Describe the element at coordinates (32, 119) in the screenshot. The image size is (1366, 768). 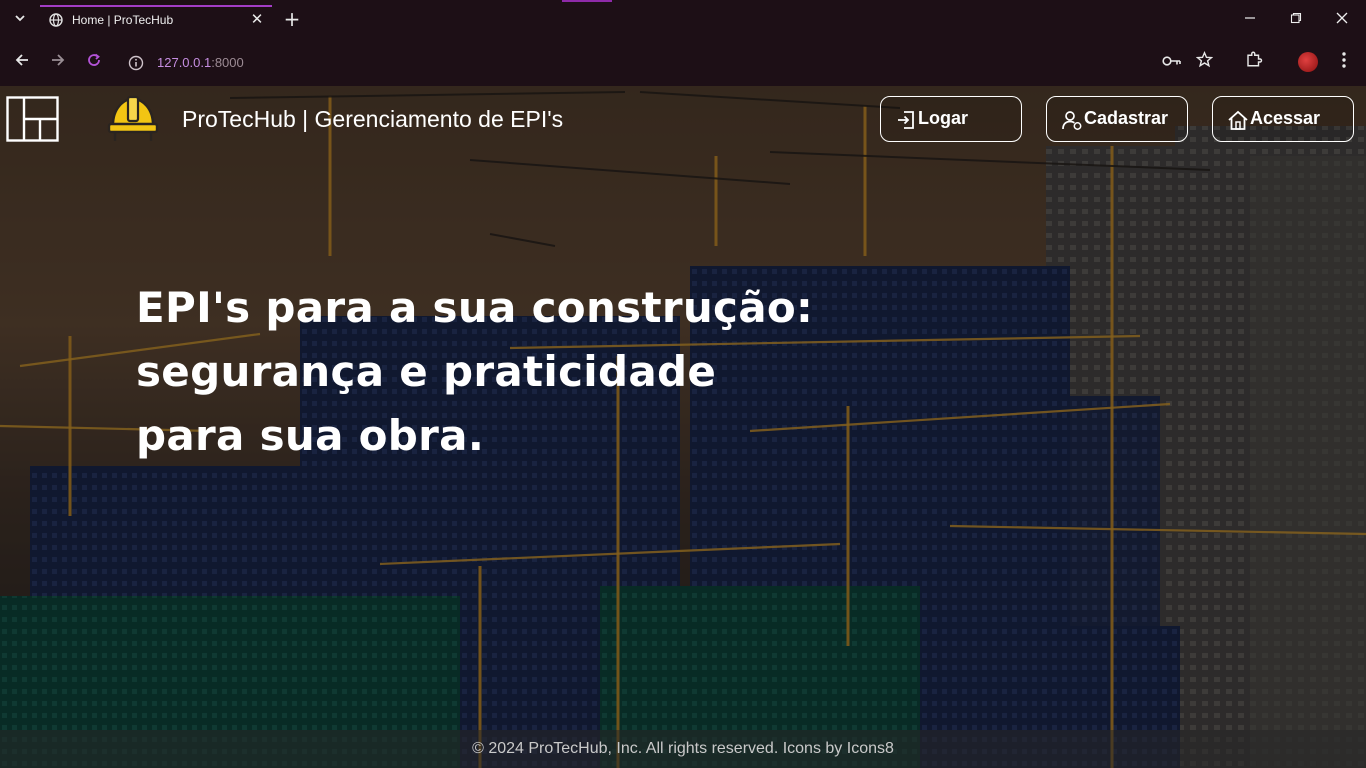
I see `layout-grid-icon` at that location.